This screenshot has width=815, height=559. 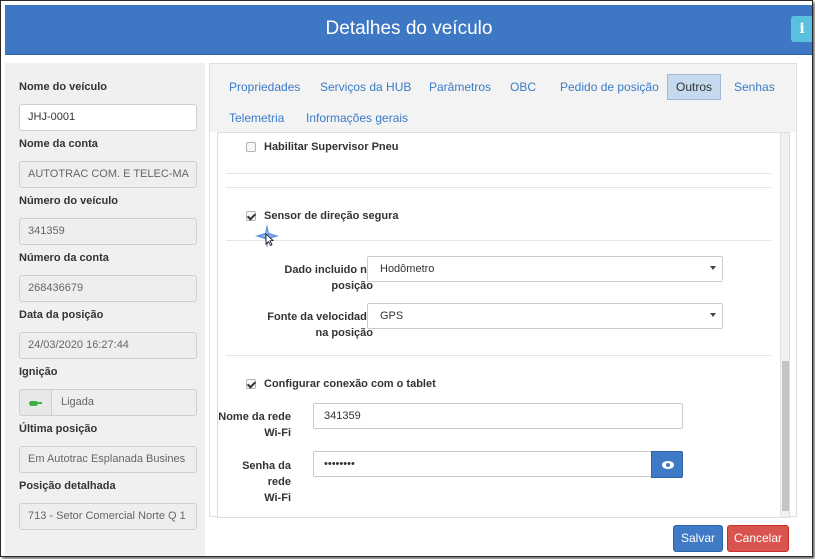 I want to click on field-label: Número do veículo, so click(x=69, y=201).